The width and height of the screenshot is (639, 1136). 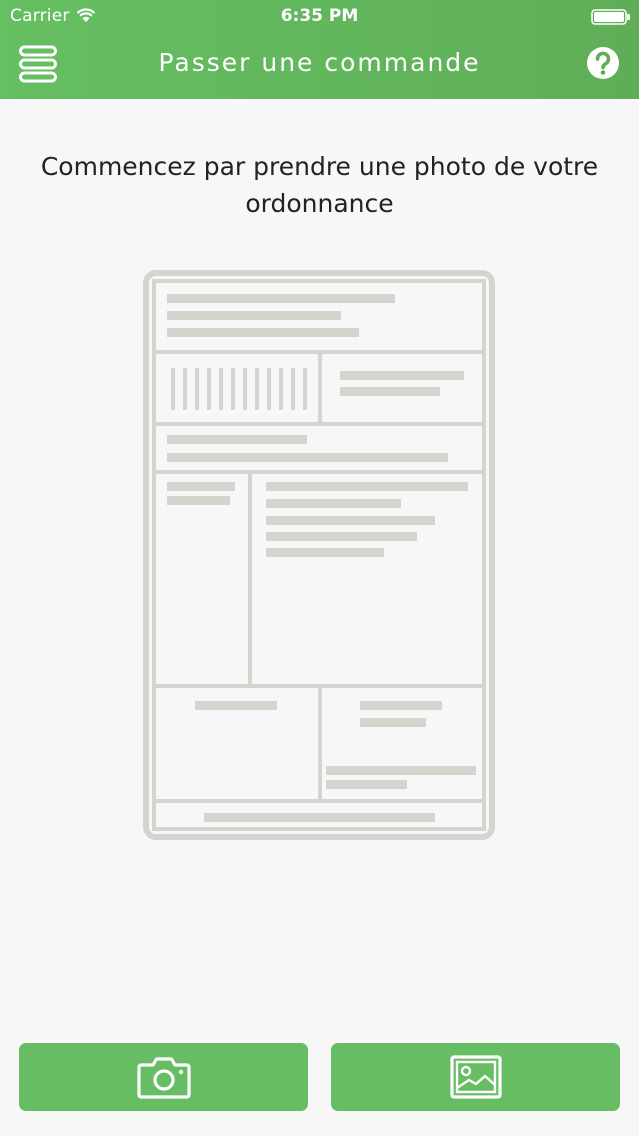 What do you see at coordinates (610, 17) in the screenshot?
I see `battery-icon` at bounding box center [610, 17].